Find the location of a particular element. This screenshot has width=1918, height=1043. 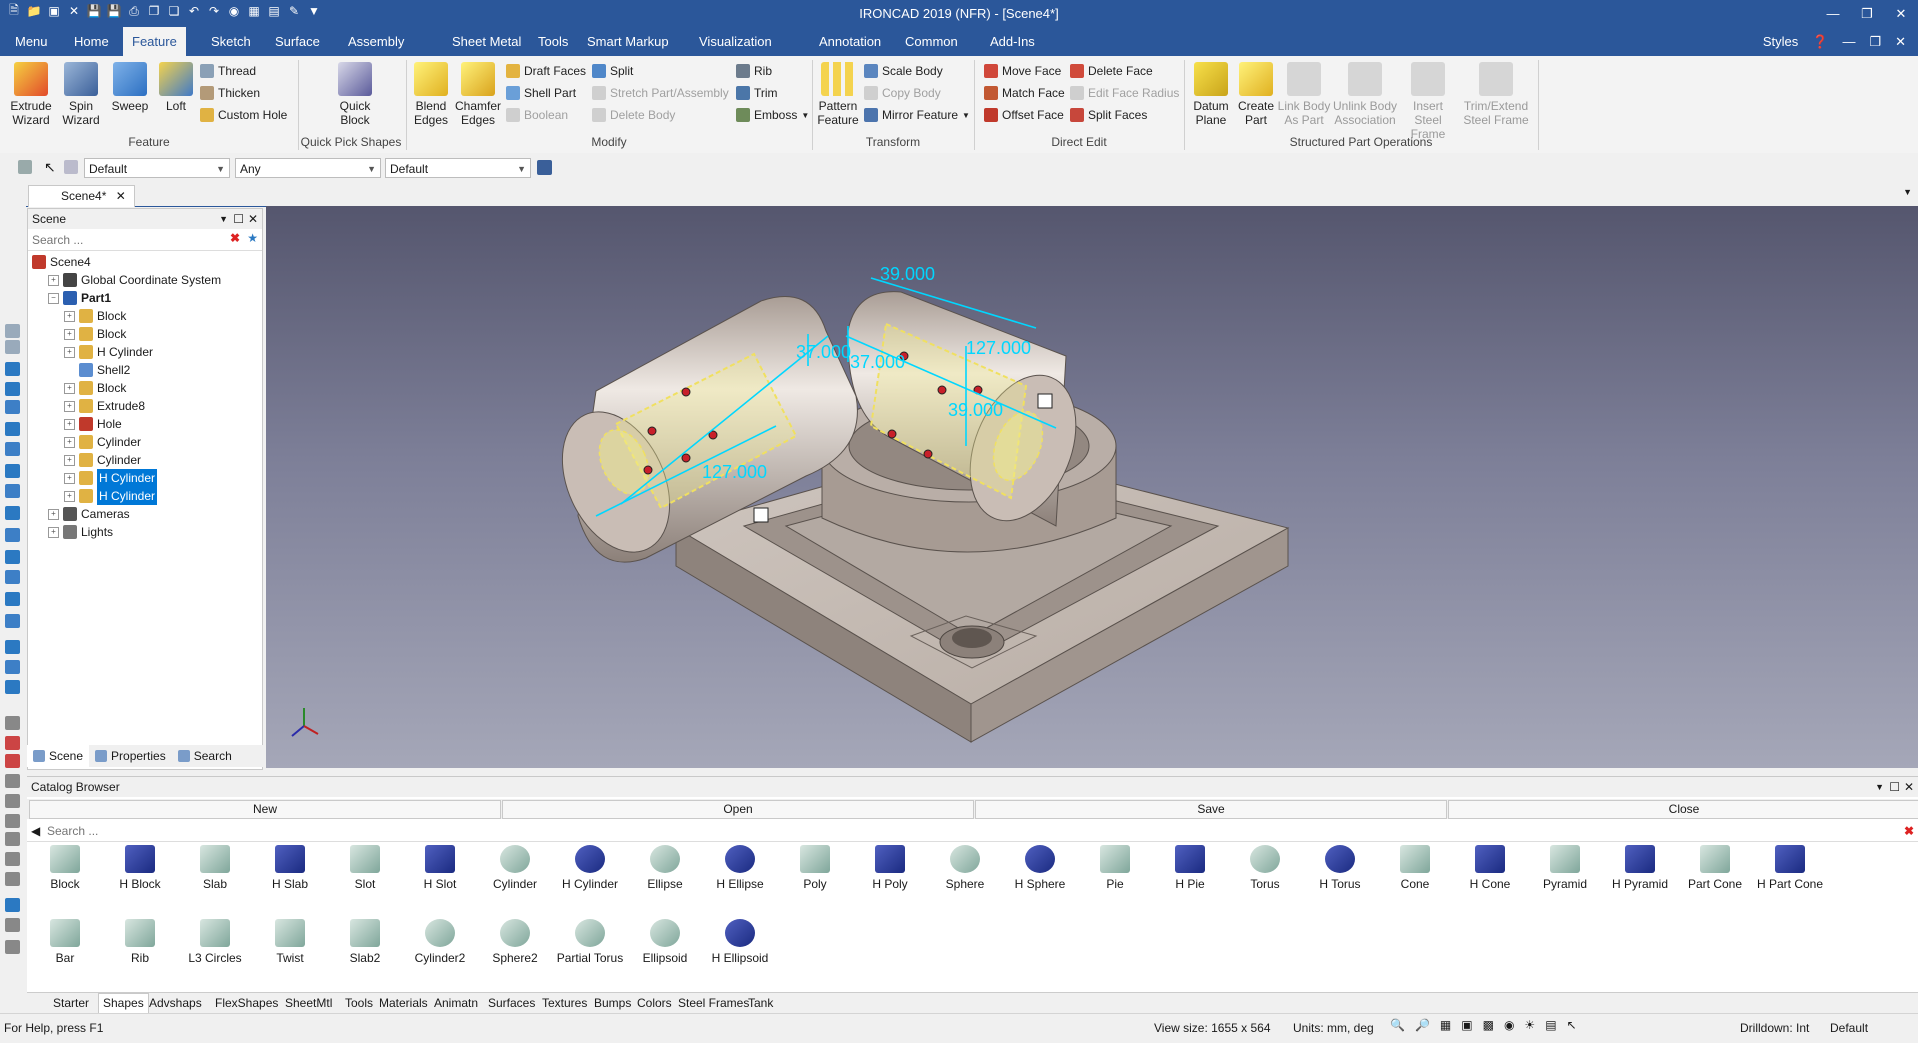

tab-surface: Surface is located at coordinates (297, 41).